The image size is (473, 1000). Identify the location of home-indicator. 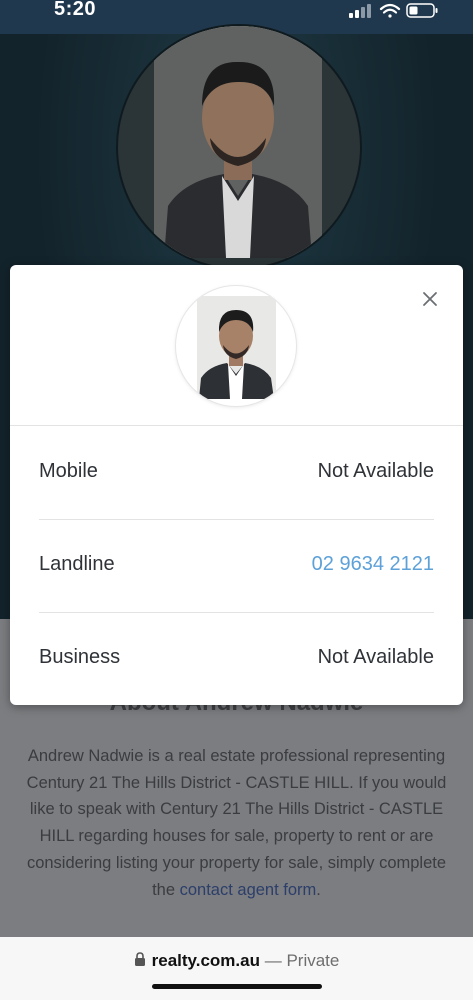
(237, 986).